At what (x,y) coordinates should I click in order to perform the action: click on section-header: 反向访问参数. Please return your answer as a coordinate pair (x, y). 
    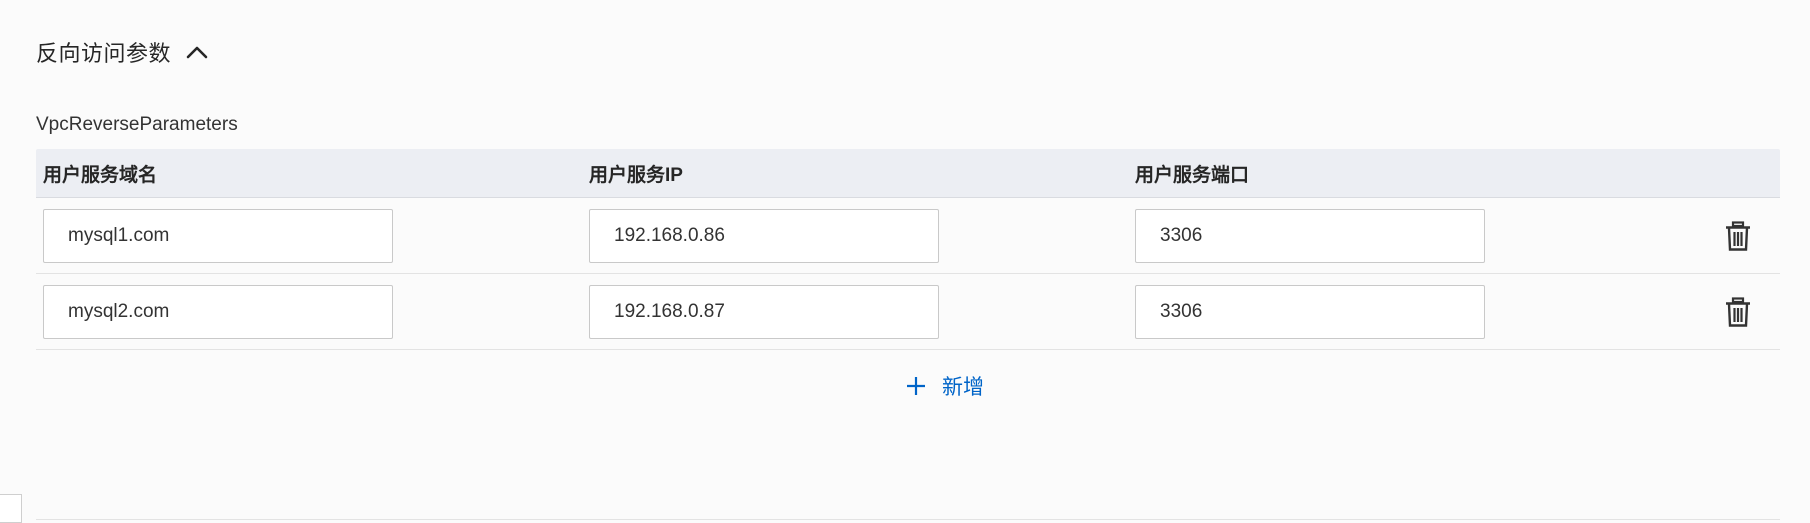
    Looking at the image, I should click on (122, 52).